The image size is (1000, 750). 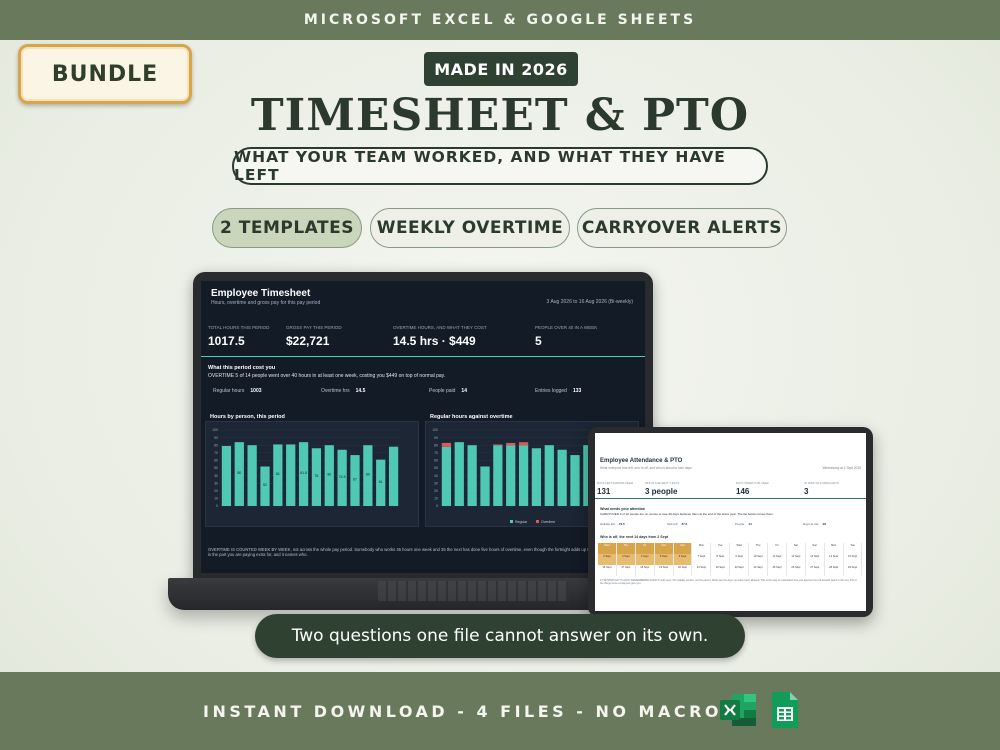 I want to click on calendar-cell: 7 Sept, so click(x=702, y=559).